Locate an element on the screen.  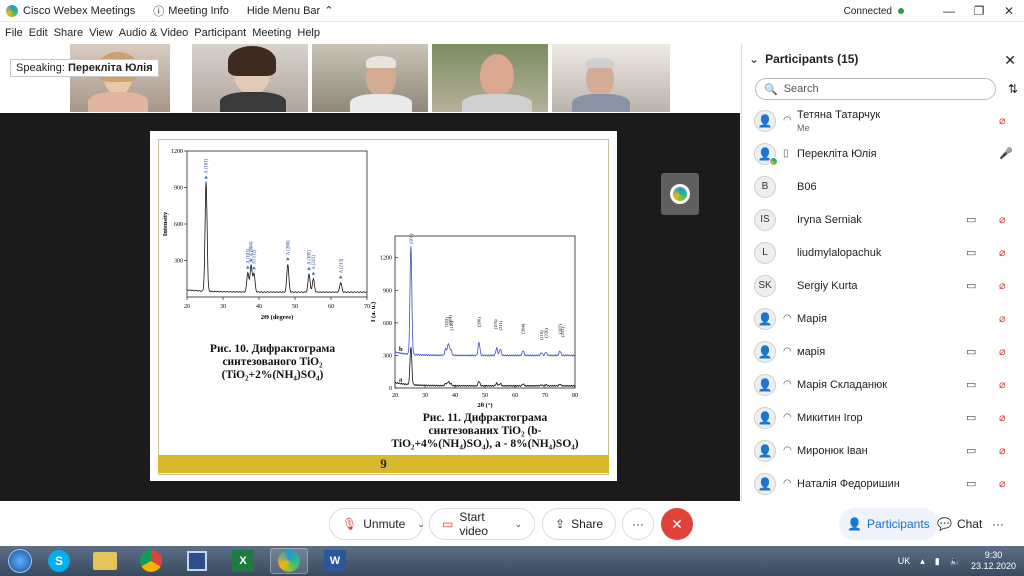
tray-arrow-icon: ▴ is located at coordinates (922, 561).